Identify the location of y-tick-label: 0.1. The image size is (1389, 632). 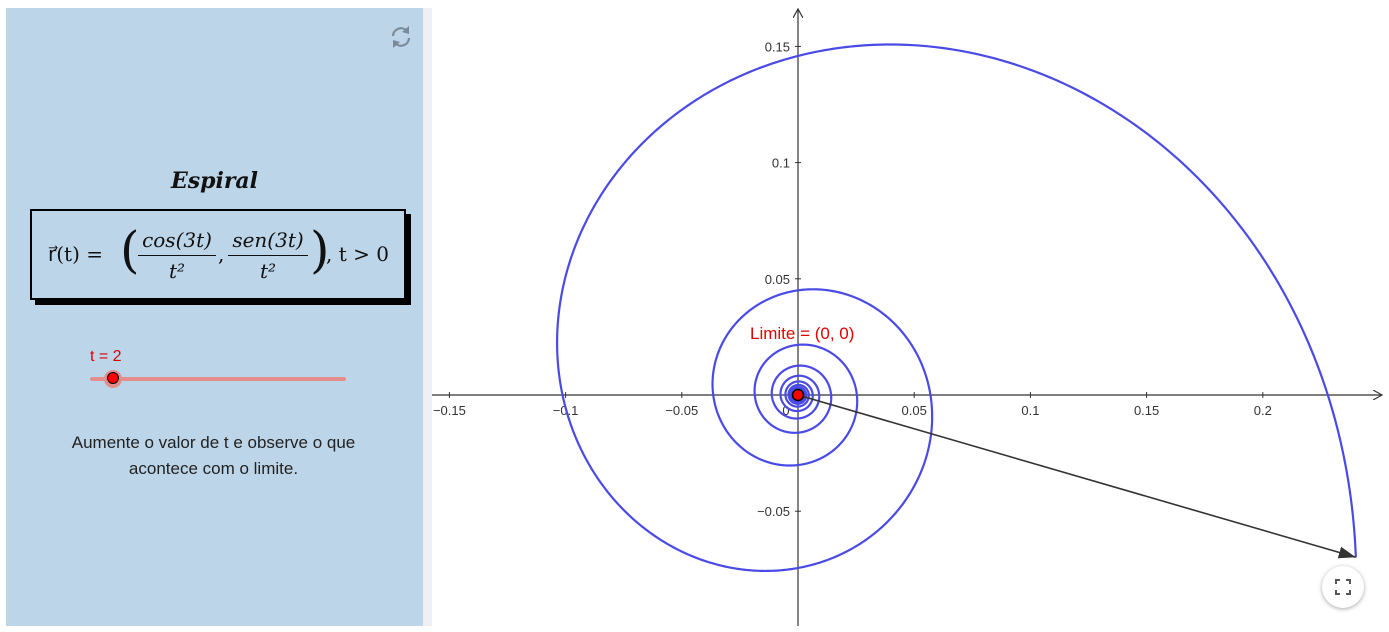
(781, 163).